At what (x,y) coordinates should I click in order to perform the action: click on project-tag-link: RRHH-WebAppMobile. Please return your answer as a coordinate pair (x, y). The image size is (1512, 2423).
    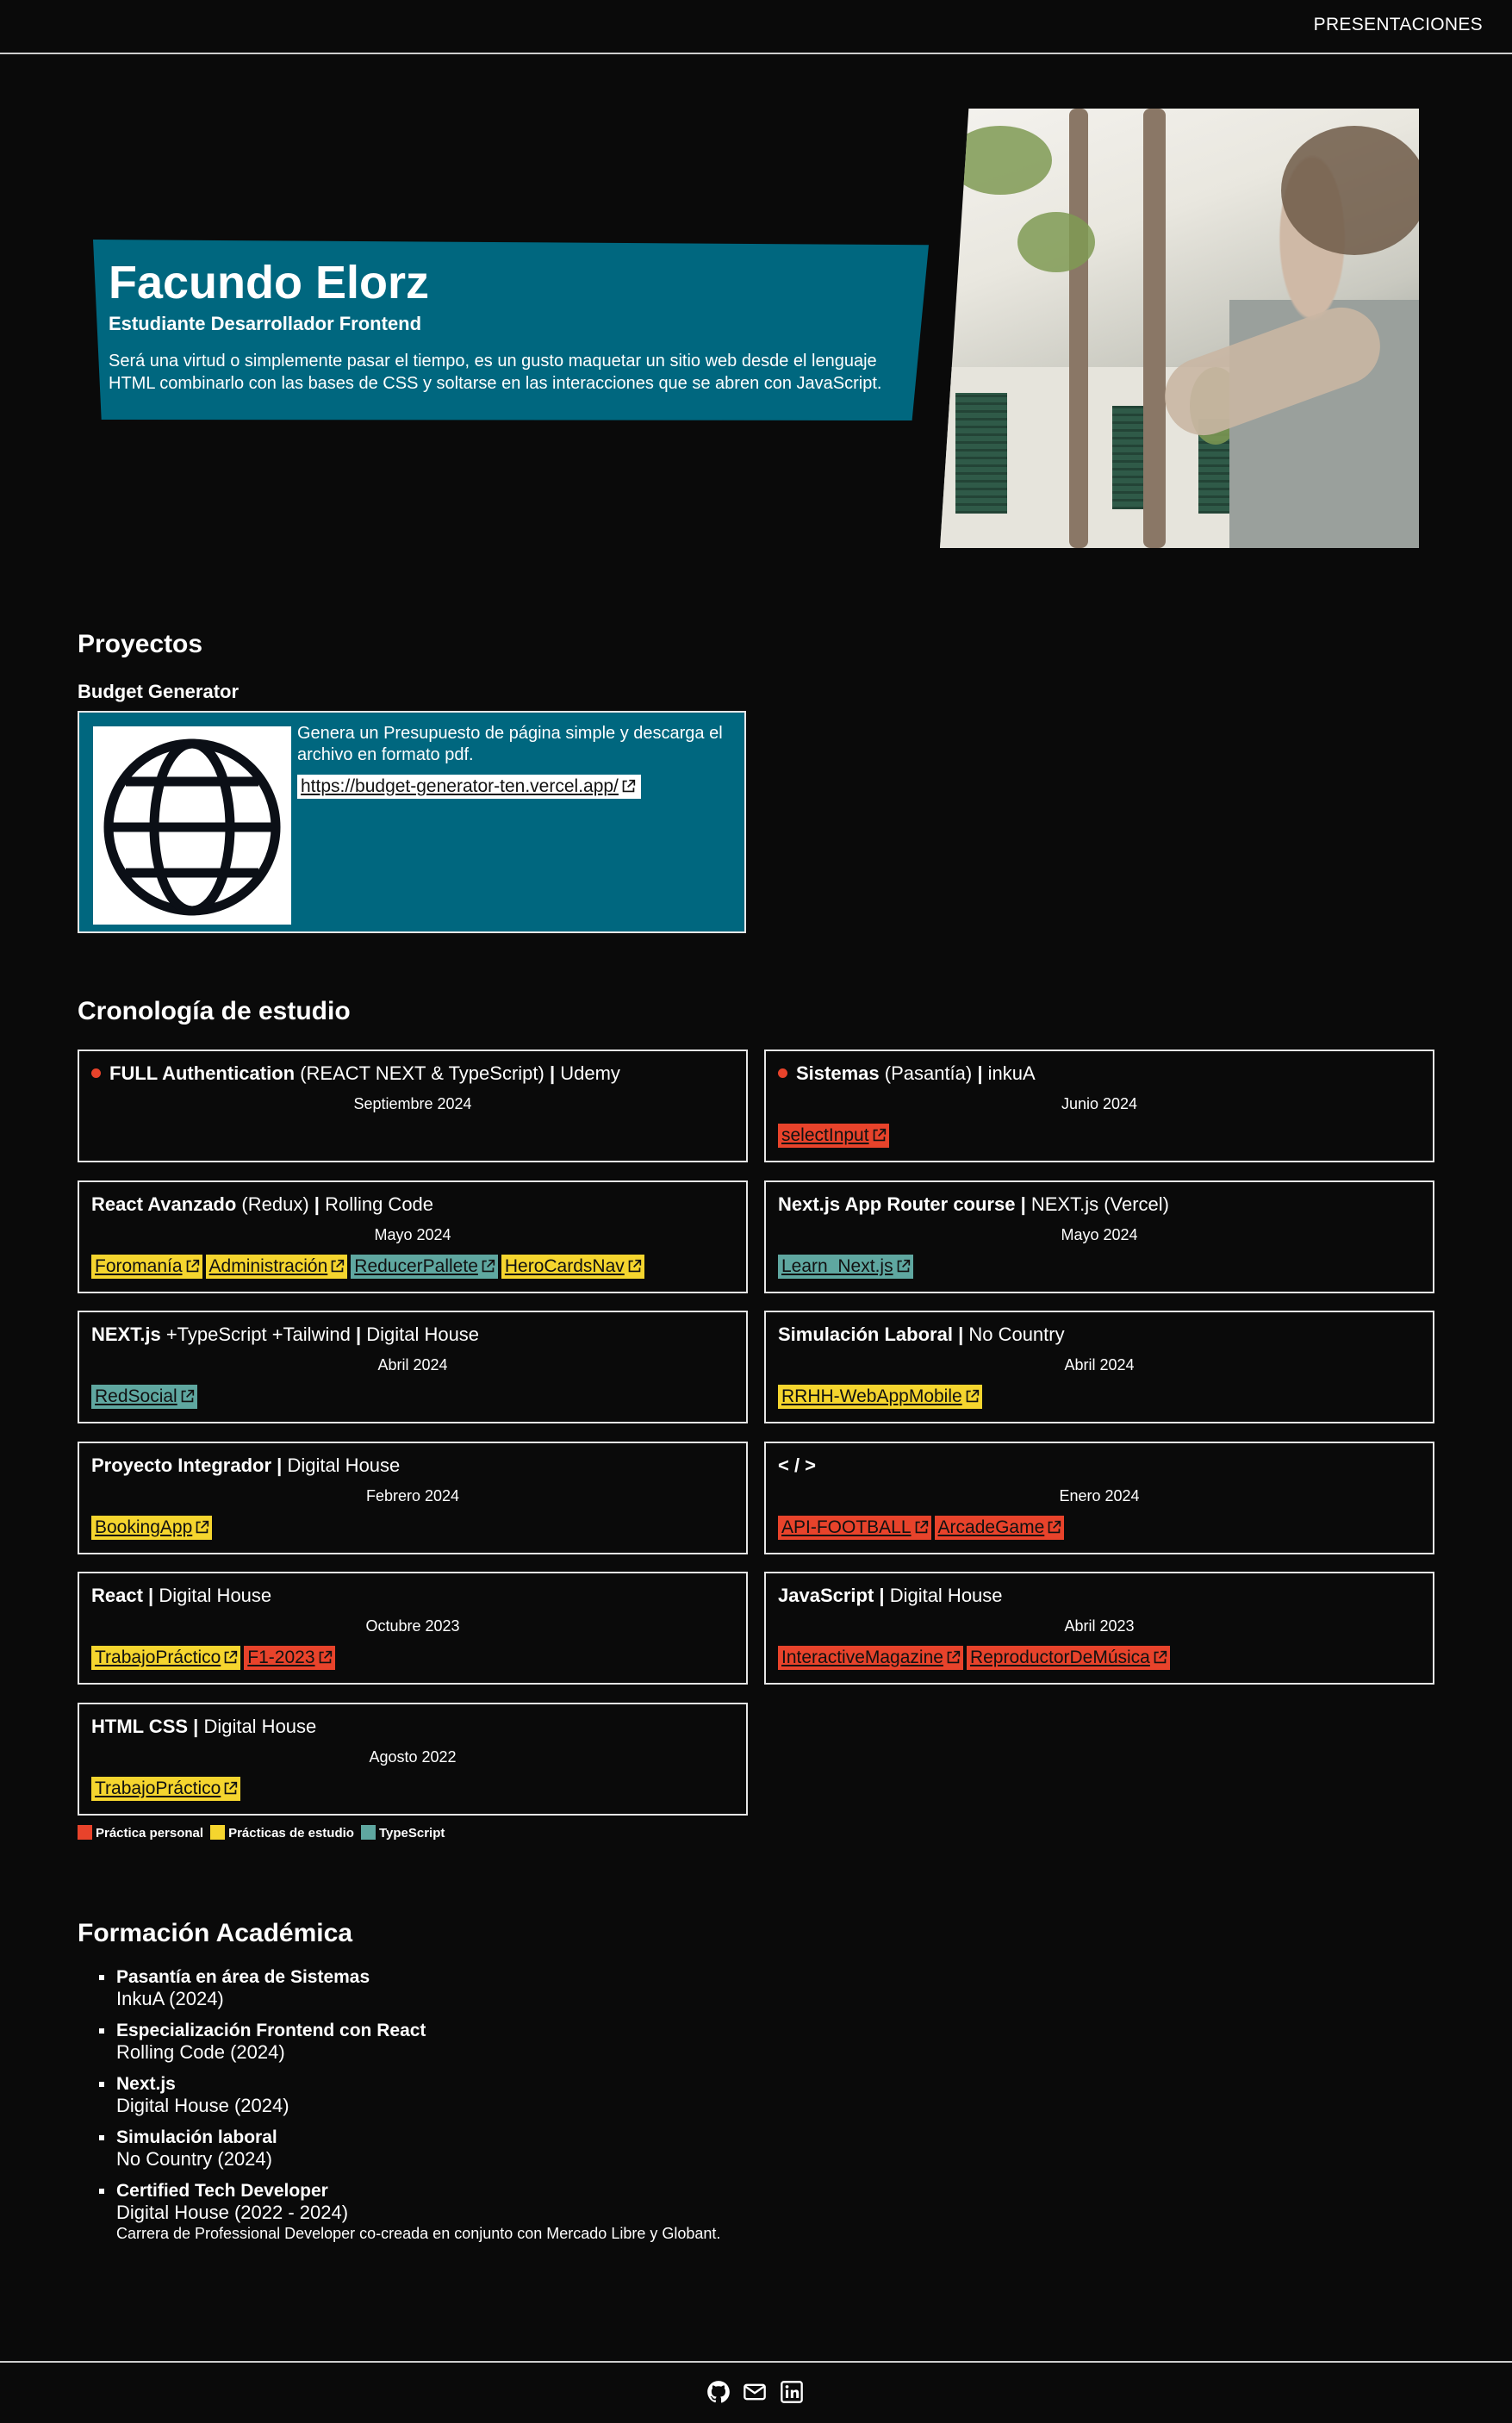
    Looking at the image, I should click on (880, 1397).